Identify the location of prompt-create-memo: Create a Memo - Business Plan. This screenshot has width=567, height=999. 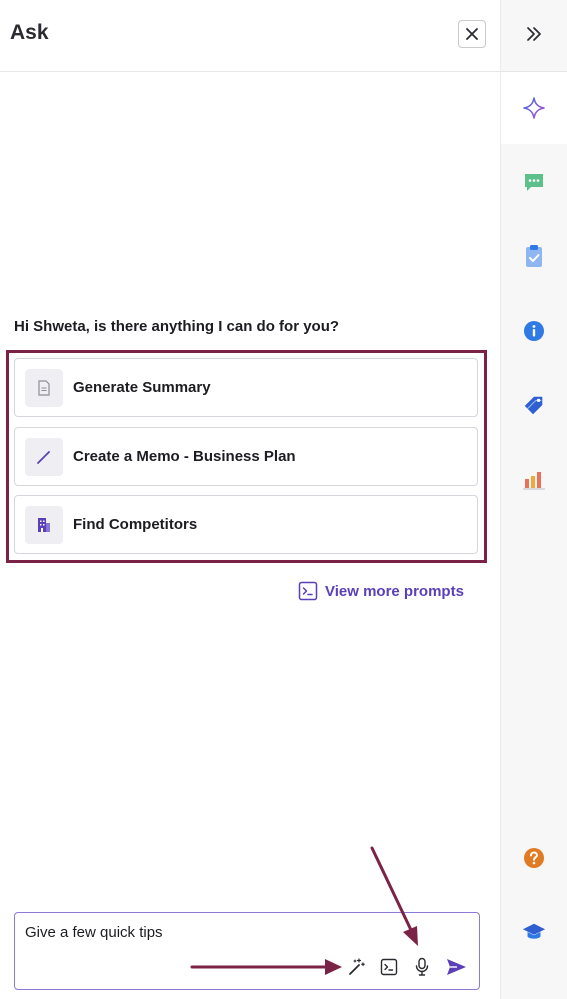
(246, 456).